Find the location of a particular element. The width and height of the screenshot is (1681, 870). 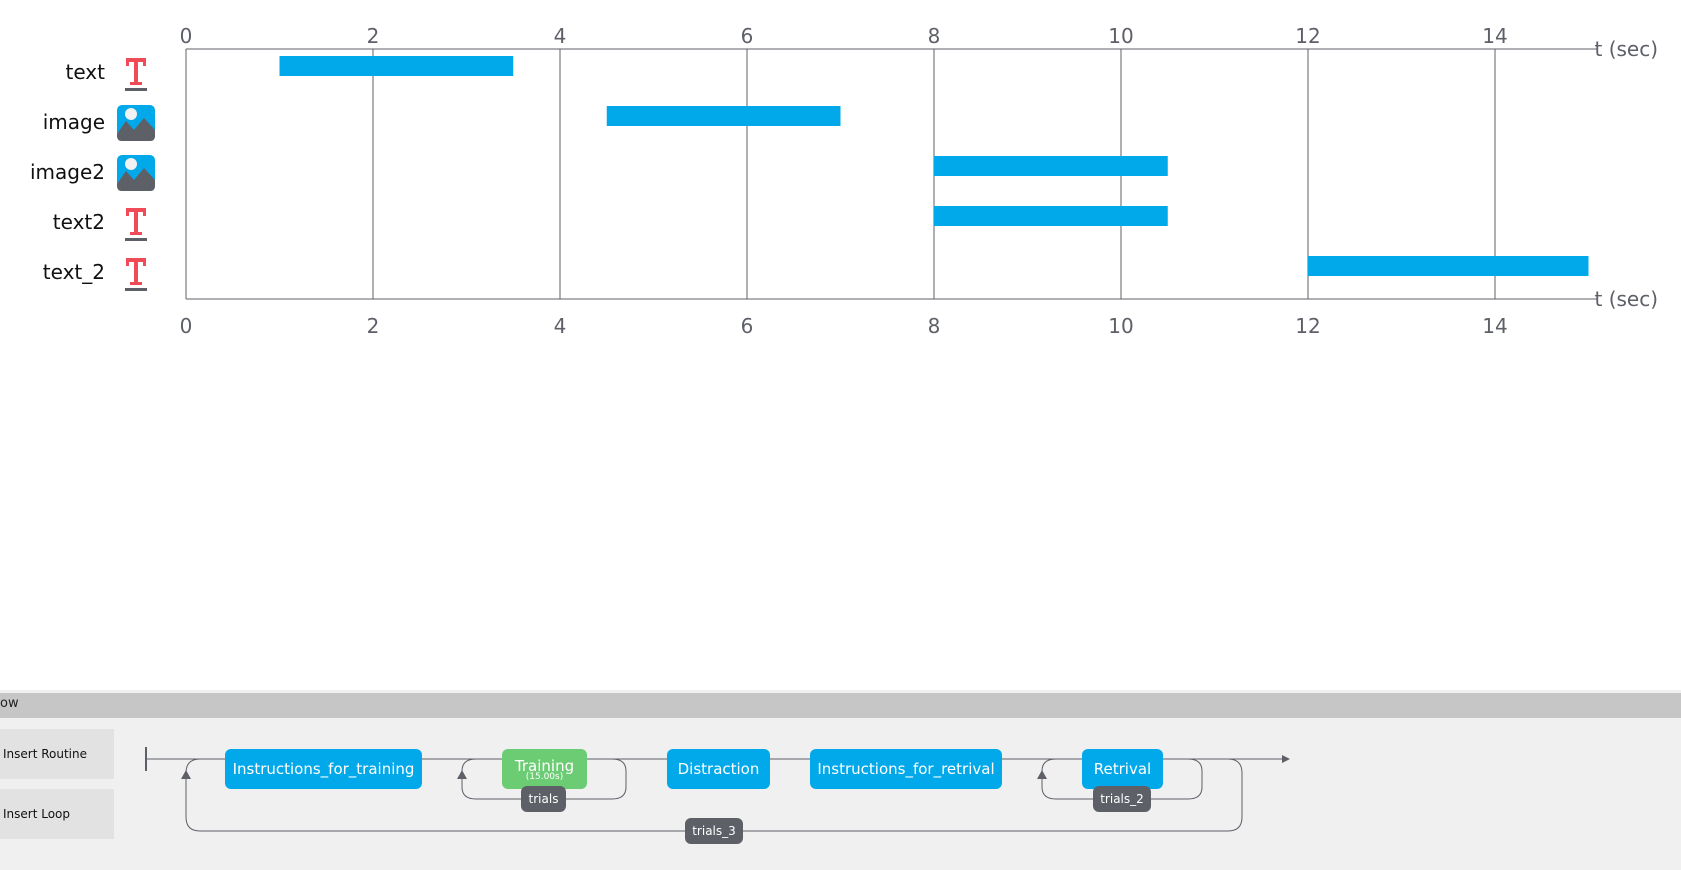

timeline-tick-label-top: 4 is located at coordinates (560, 36).